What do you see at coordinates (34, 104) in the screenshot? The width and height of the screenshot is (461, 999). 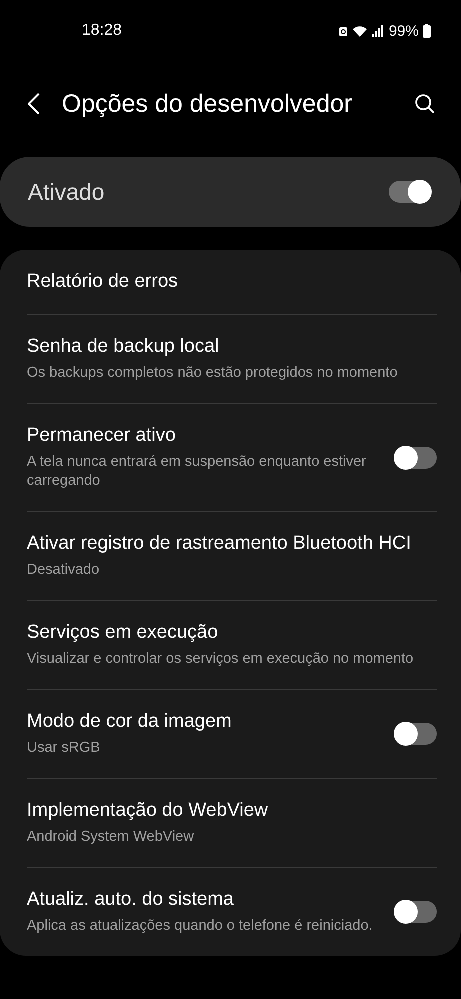 I see `back-icon` at bounding box center [34, 104].